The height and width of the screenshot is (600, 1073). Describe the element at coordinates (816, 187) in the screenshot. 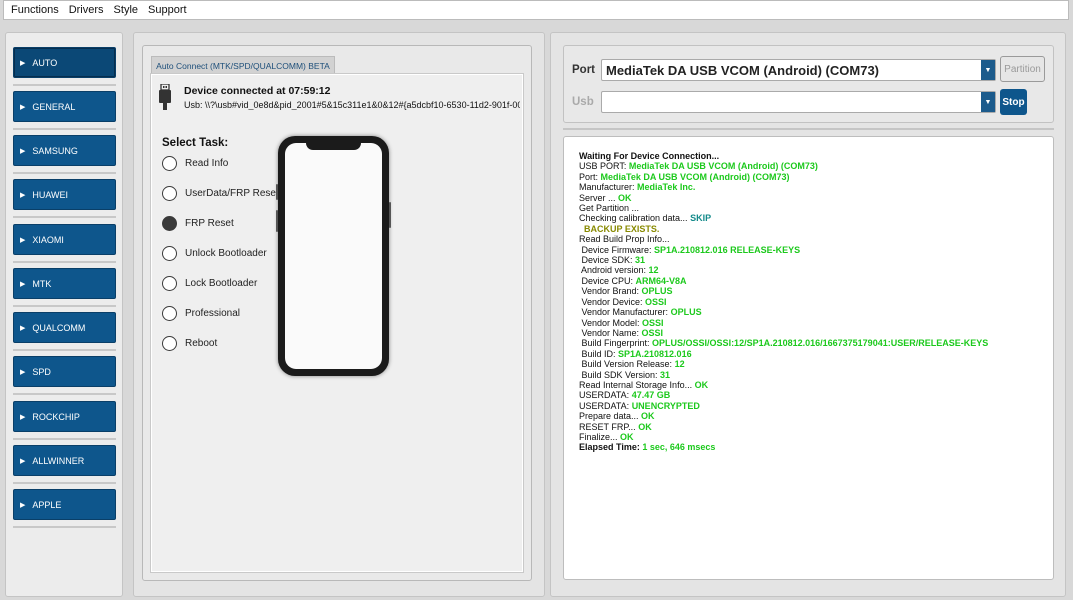

I see `log-line: Manufacturer: MediaTek Inc.` at that location.